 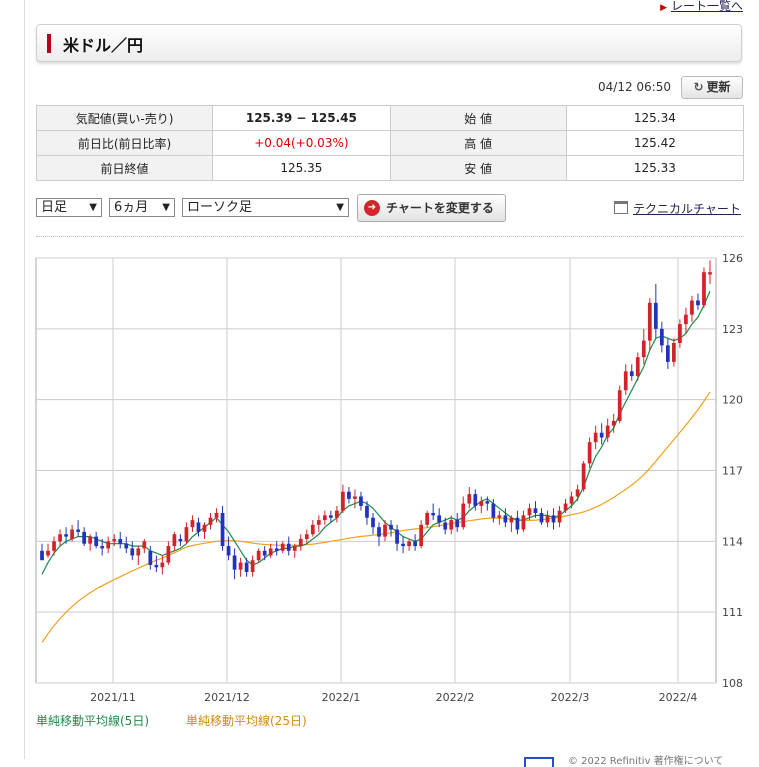 What do you see at coordinates (455, 697) in the screenshot?
I see `x-tick-label: 2022/2` at bounding box center [455, 697].